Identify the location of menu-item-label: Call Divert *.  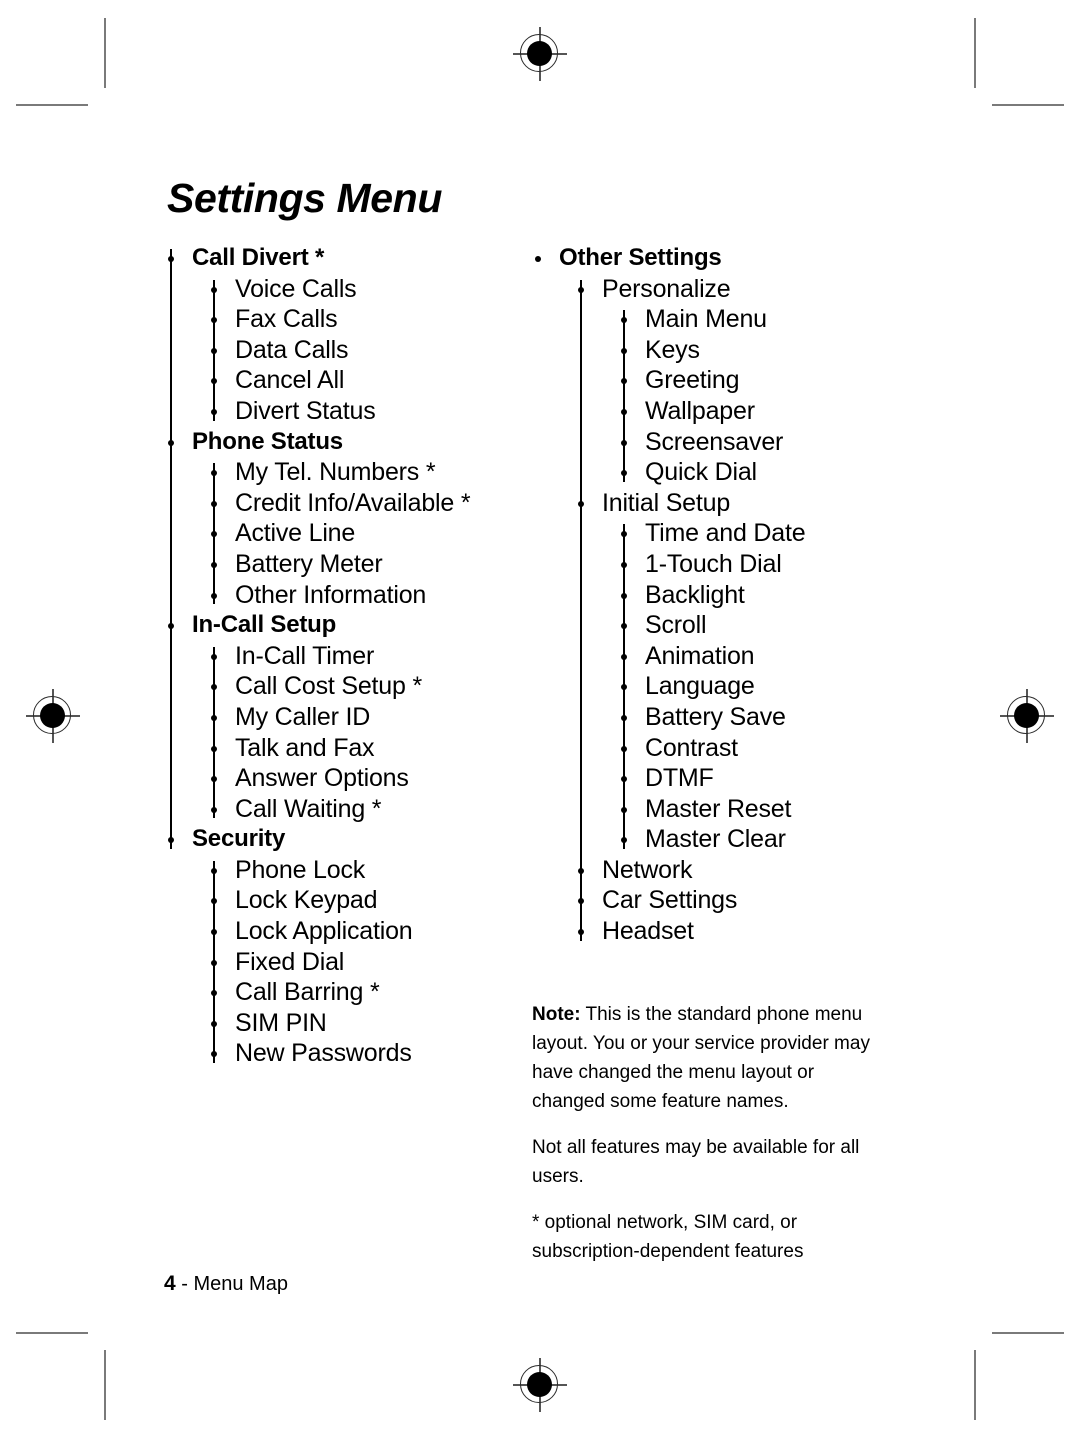
(258, 257).